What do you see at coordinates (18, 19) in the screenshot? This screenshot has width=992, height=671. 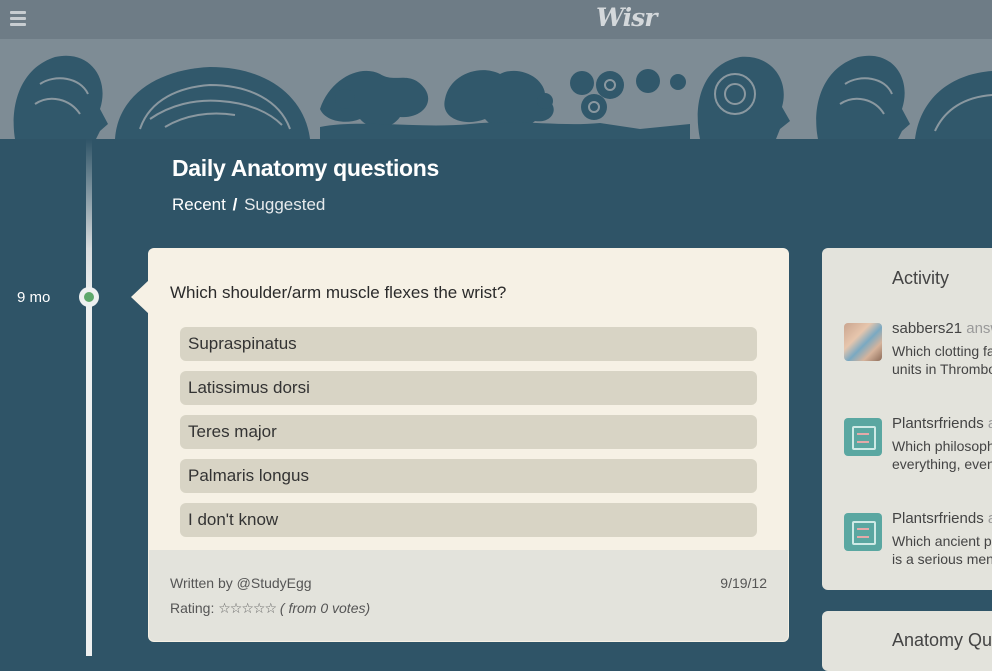 I see `hamburger-menu-icon` at bounding box center [18, 19].